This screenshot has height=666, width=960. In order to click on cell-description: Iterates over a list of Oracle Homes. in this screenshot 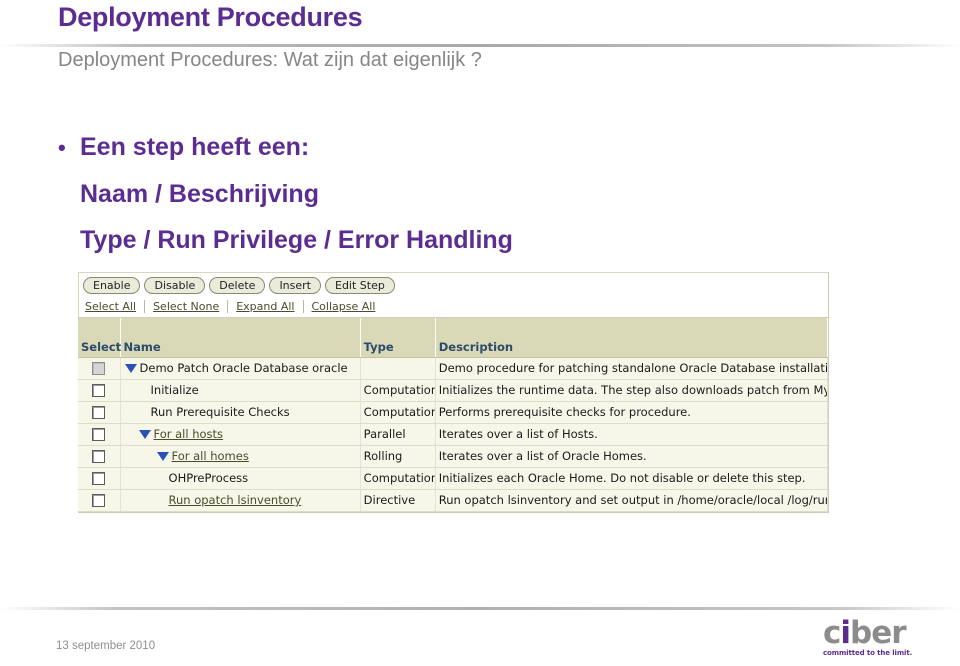, I will do `click(632, 456)`.